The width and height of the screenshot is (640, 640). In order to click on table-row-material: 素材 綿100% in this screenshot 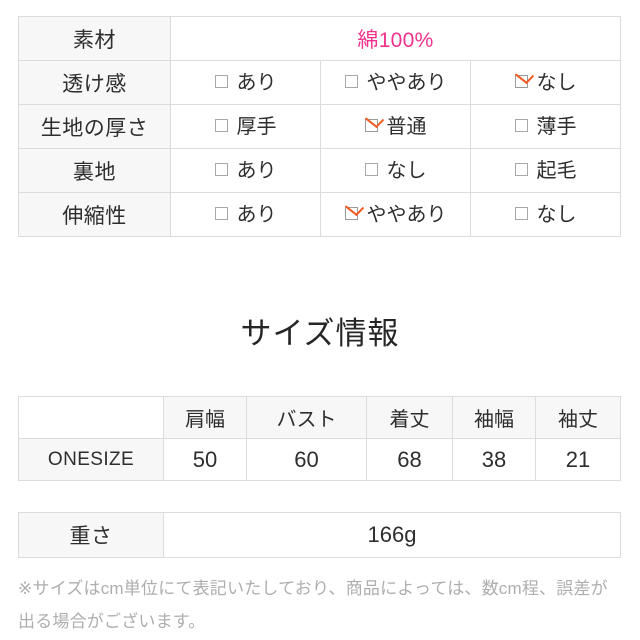, I will do `click(320, 38)`.